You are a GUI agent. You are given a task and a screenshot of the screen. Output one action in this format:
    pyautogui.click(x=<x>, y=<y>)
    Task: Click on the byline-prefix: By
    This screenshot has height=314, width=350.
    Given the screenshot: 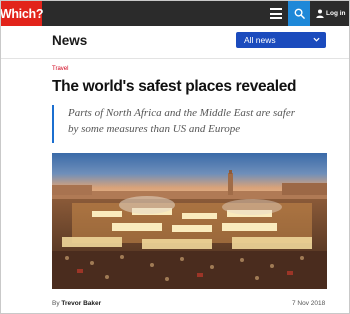 What is the action you would take?
    pyautogui.click(x=56, y=303)
    